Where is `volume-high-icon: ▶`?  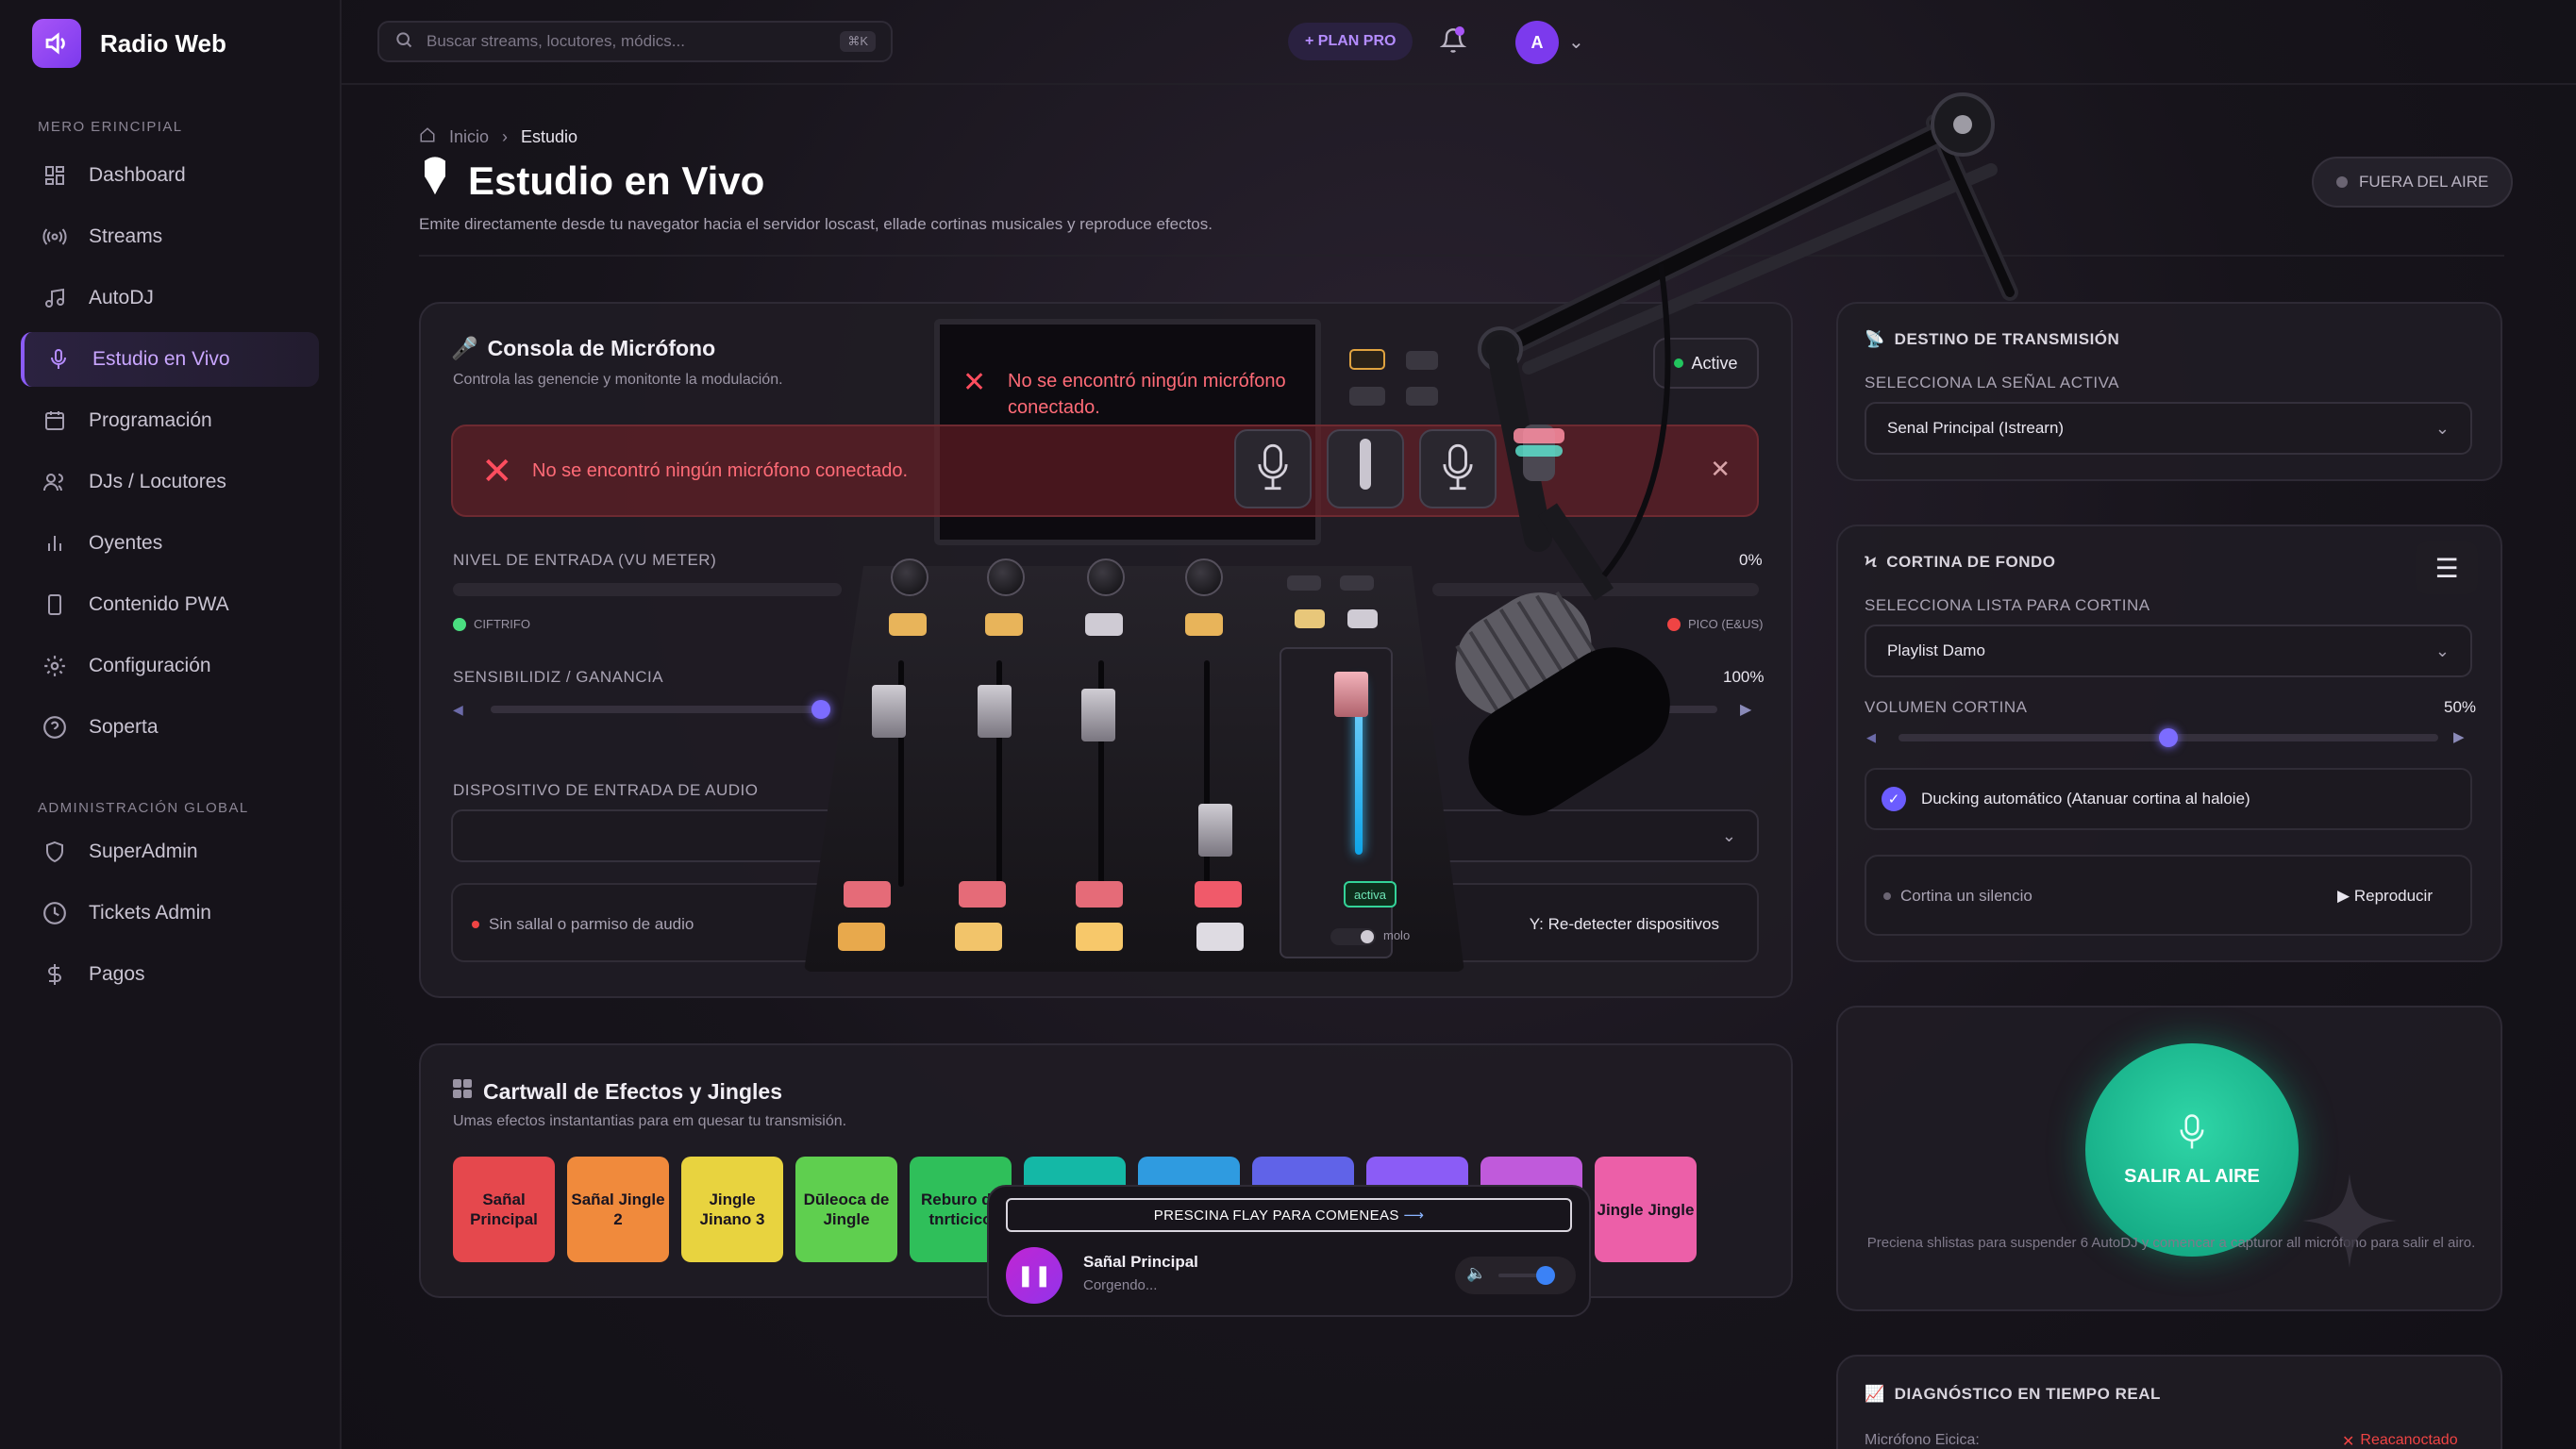
volume-high-icon: ▶ is located at coordinates (2459, 737).